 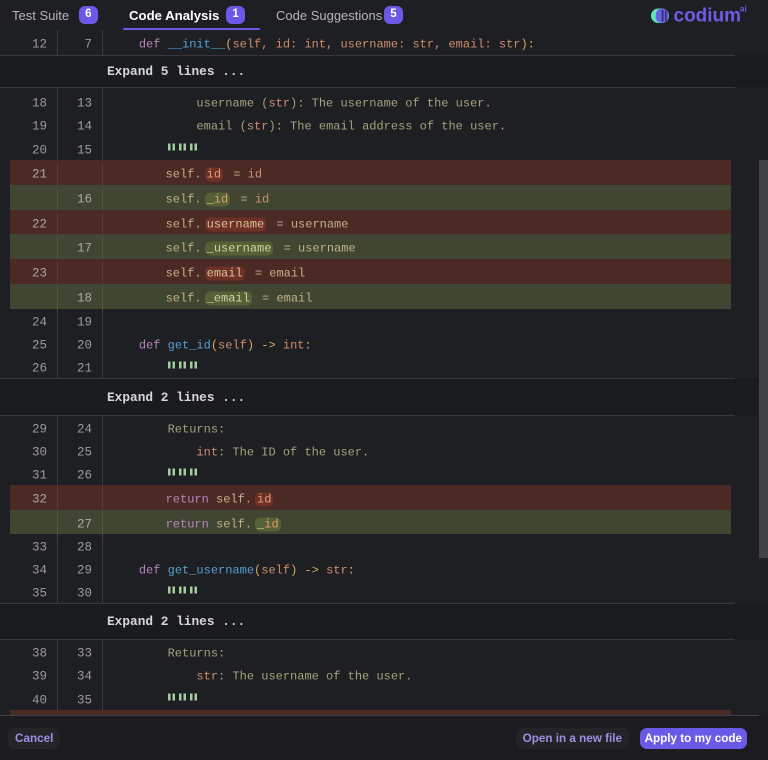 I want to click on svg-text: ai, so click(x=743, y=9).